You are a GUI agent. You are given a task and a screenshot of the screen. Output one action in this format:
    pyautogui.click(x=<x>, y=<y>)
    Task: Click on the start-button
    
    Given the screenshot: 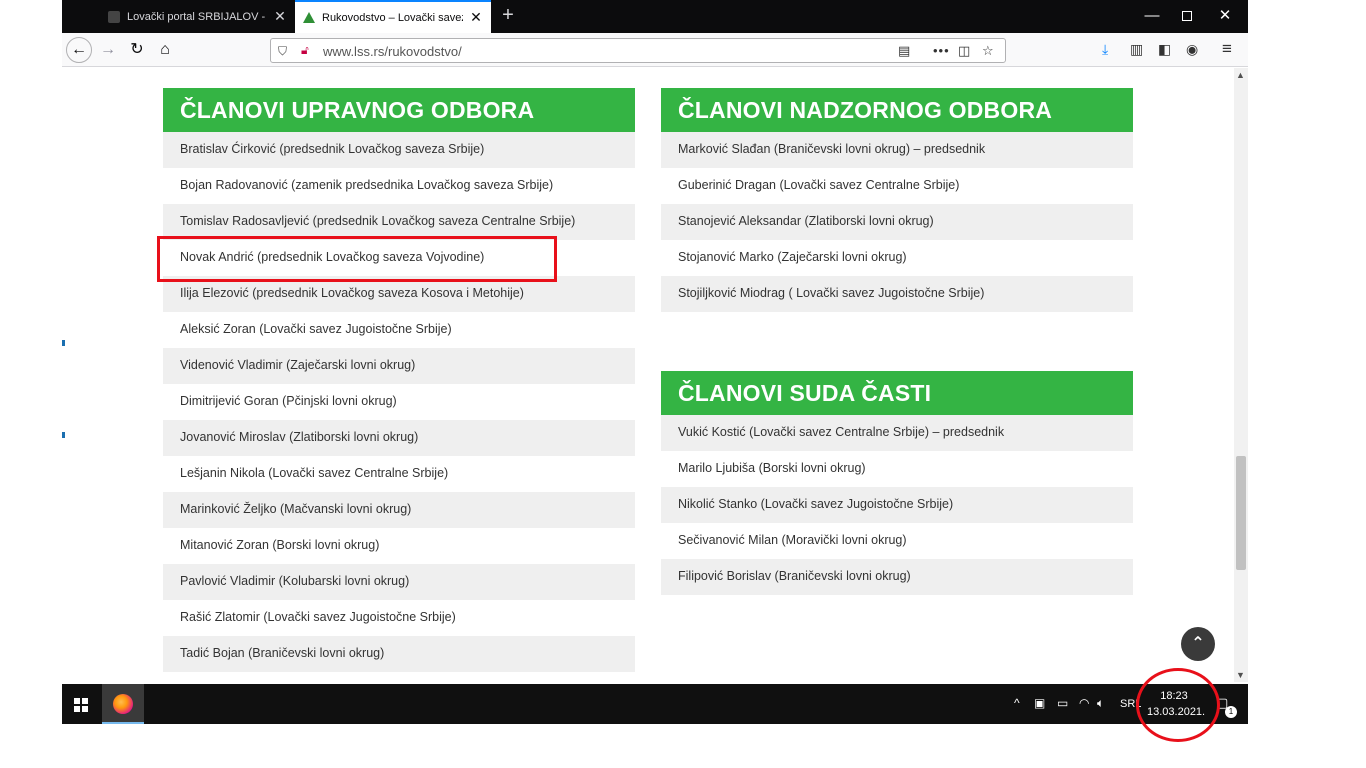 What is the action you would take?
    pyautogui.click(x=81, y=704)
    